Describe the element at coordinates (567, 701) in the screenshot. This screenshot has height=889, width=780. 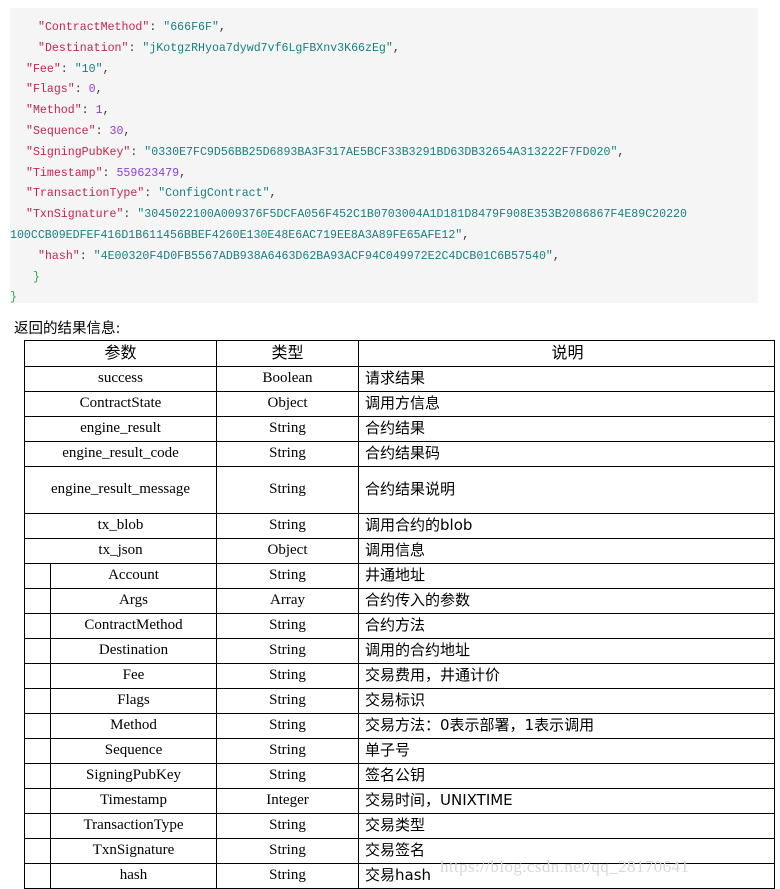
I see `cell-description: 交易标识` at that location.